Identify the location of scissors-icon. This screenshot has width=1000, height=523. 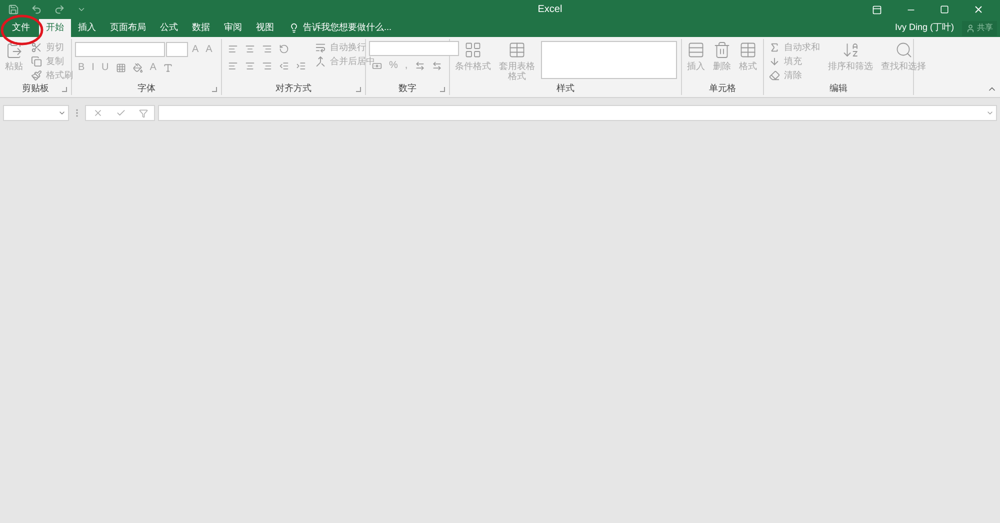
(36, 47).